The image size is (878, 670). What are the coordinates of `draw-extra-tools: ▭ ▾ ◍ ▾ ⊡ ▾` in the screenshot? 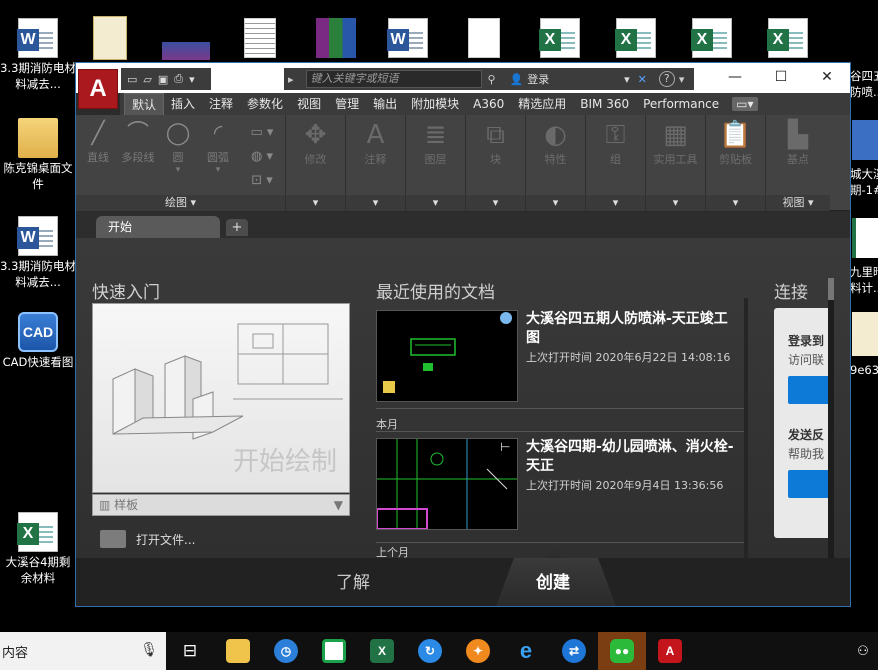 It's located at (262, 157).